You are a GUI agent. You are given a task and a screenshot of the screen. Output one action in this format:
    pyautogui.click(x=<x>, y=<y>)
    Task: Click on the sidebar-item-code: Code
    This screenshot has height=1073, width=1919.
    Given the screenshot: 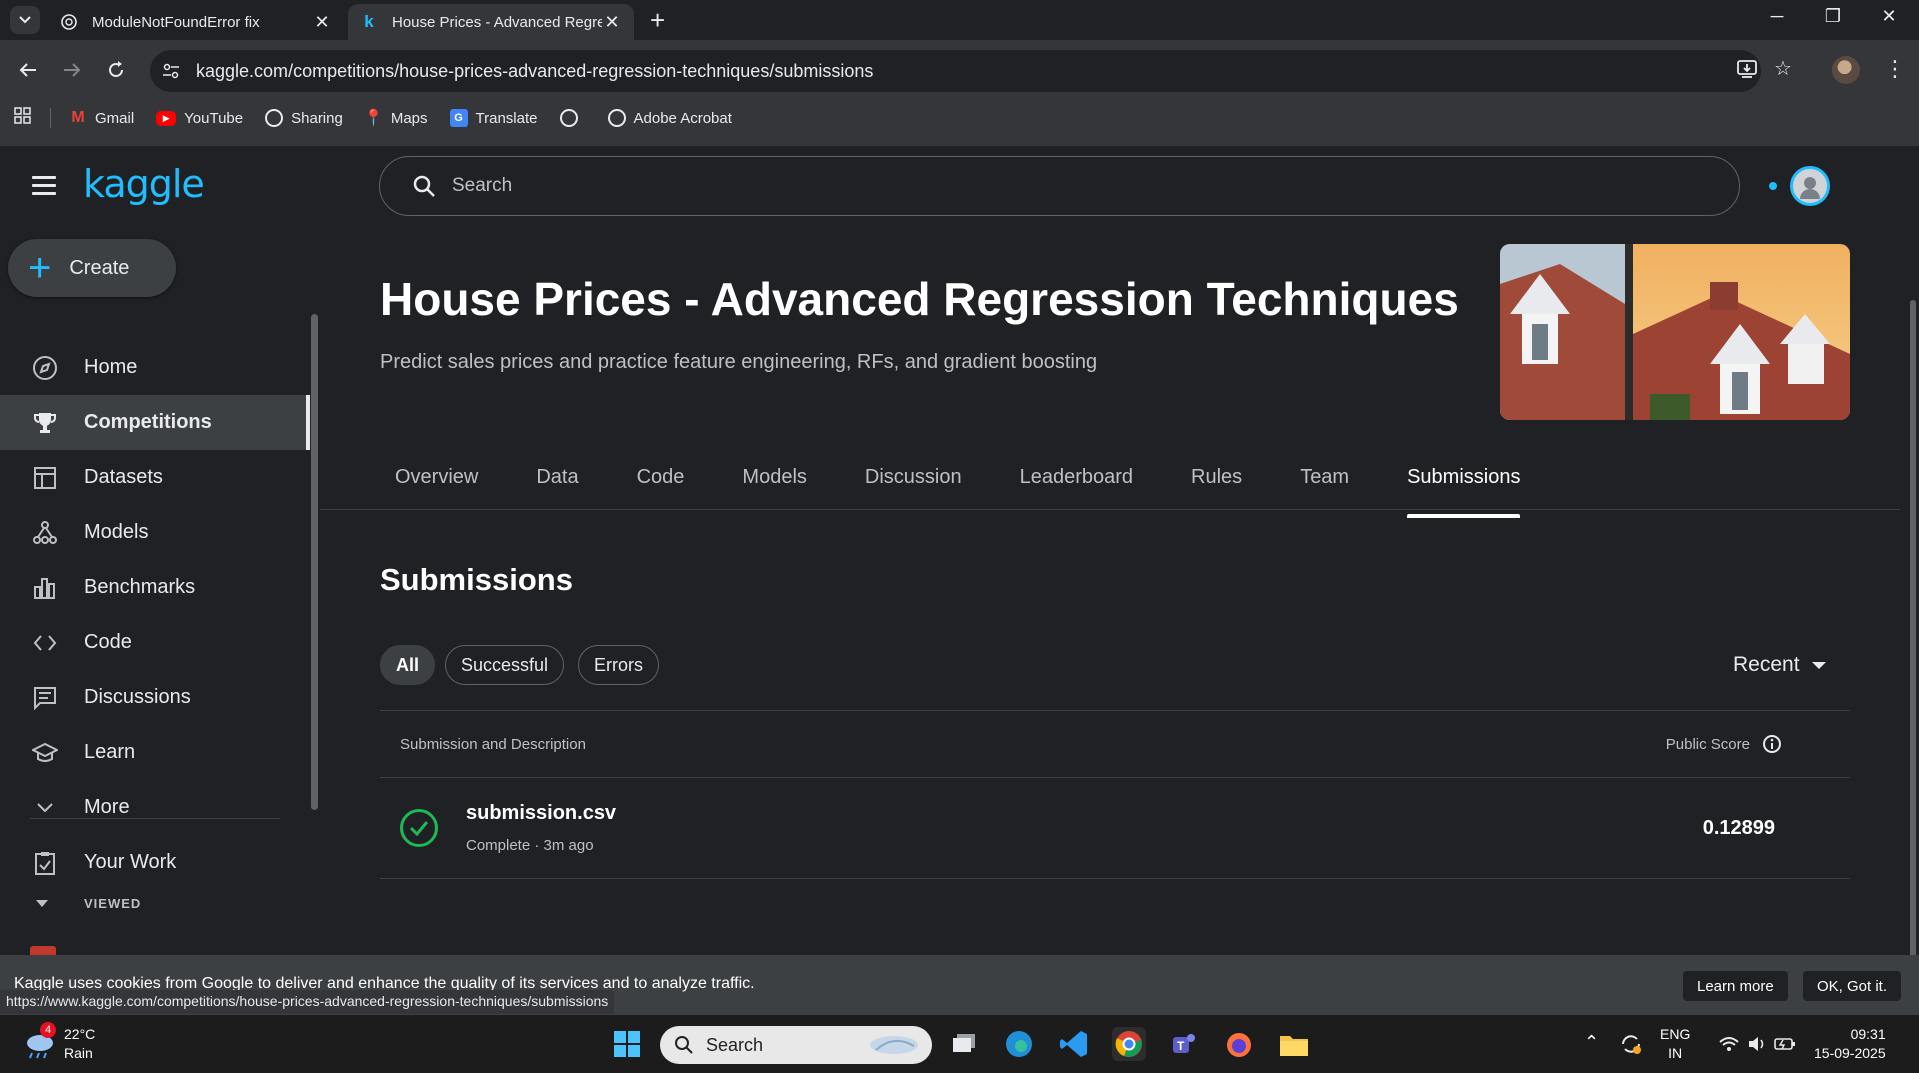 What is the action you would take?
    pyautogui.click(x=155, y=642)
    